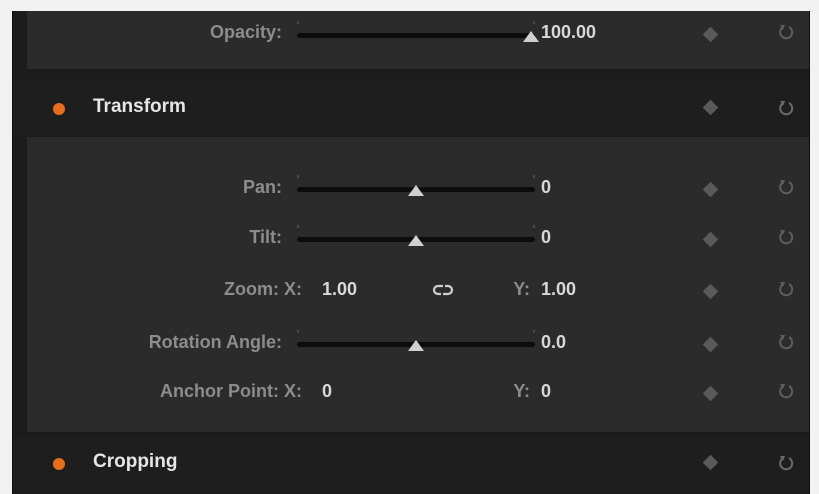 This screenshot has height=494, width=819. Describe the element at coordinates (411, 463) in the screenshot. I see `cropping-section-header: Cropping` at that location.